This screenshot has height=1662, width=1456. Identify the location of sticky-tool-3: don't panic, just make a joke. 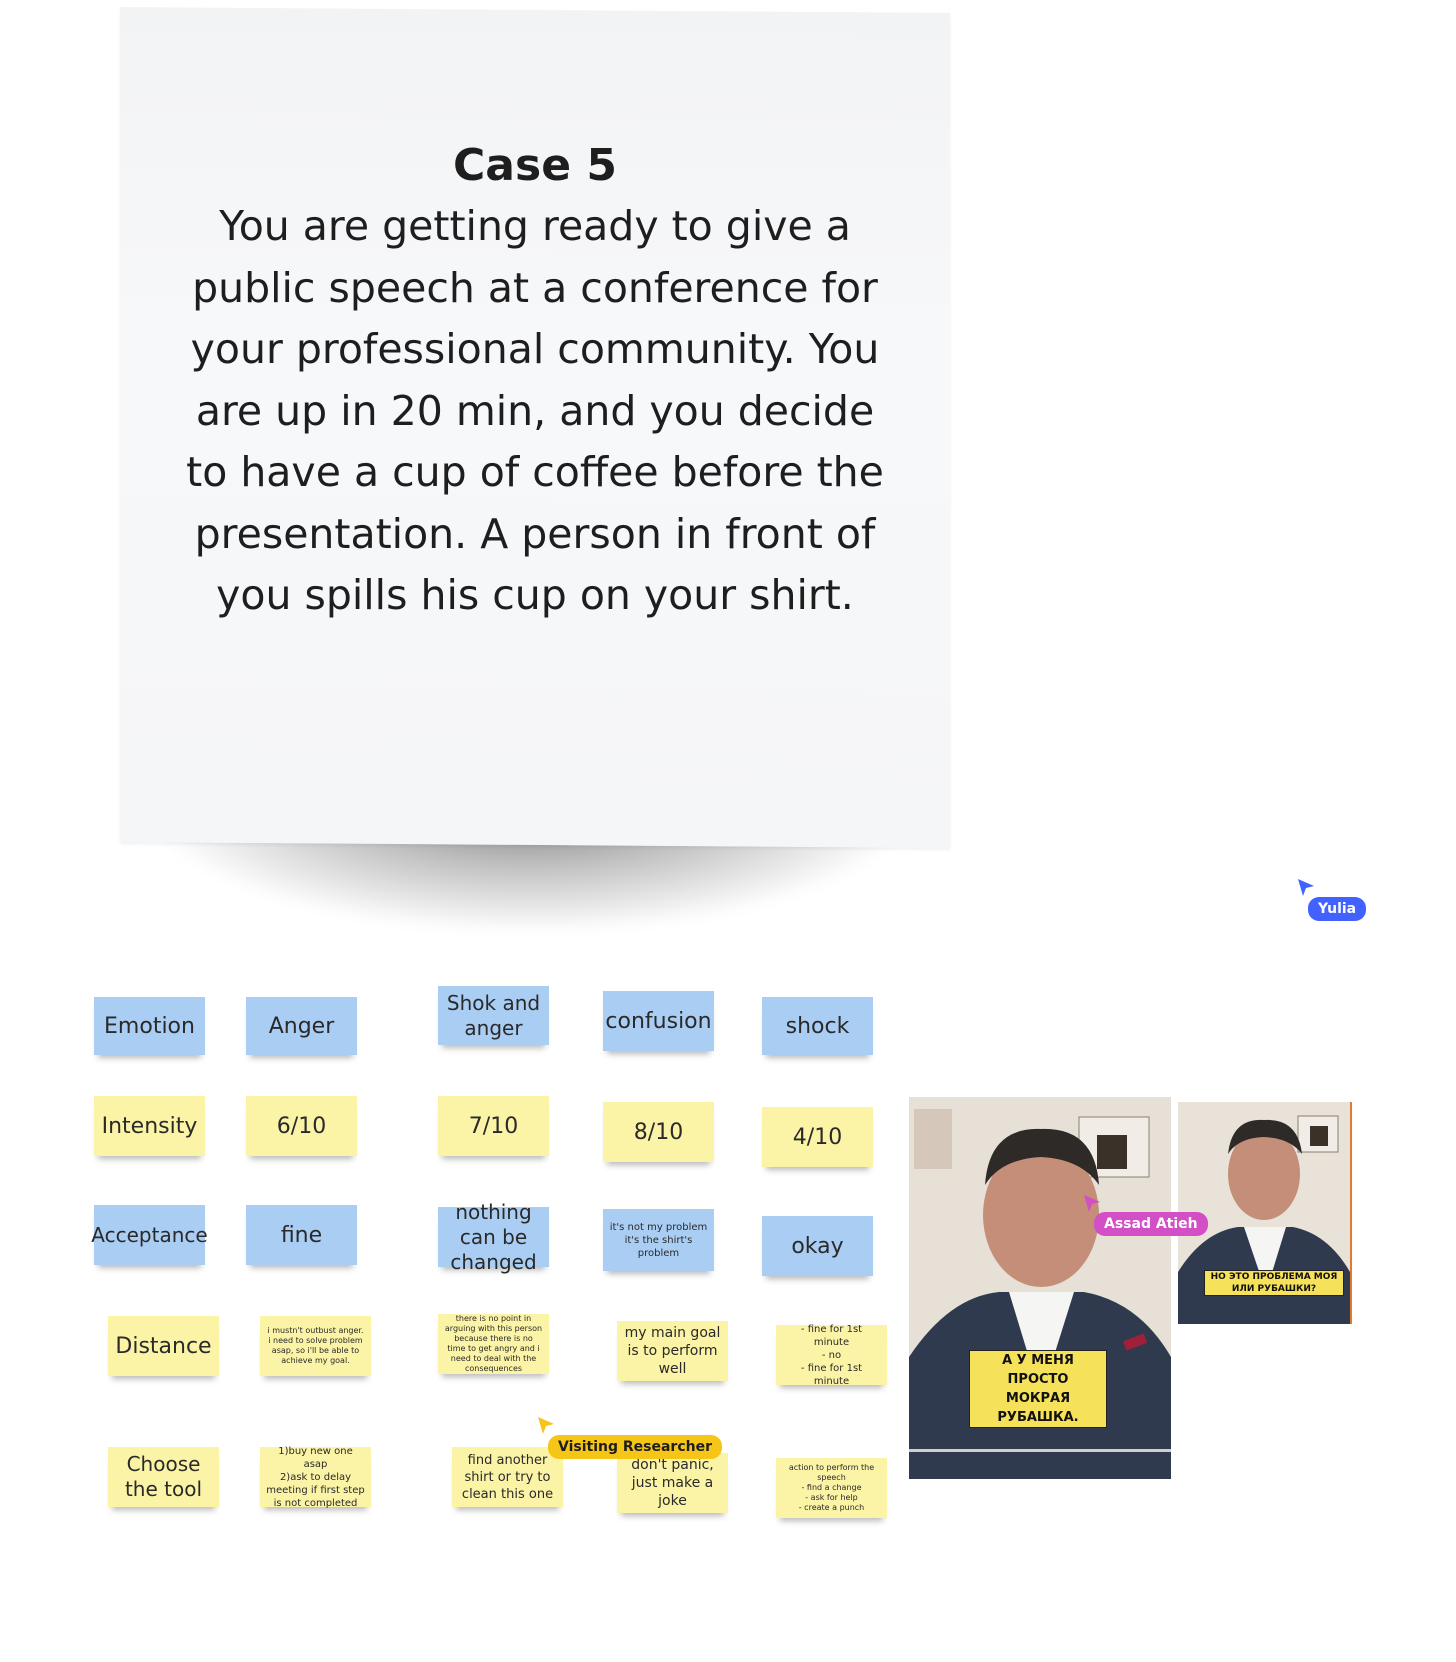
(672, 1483).